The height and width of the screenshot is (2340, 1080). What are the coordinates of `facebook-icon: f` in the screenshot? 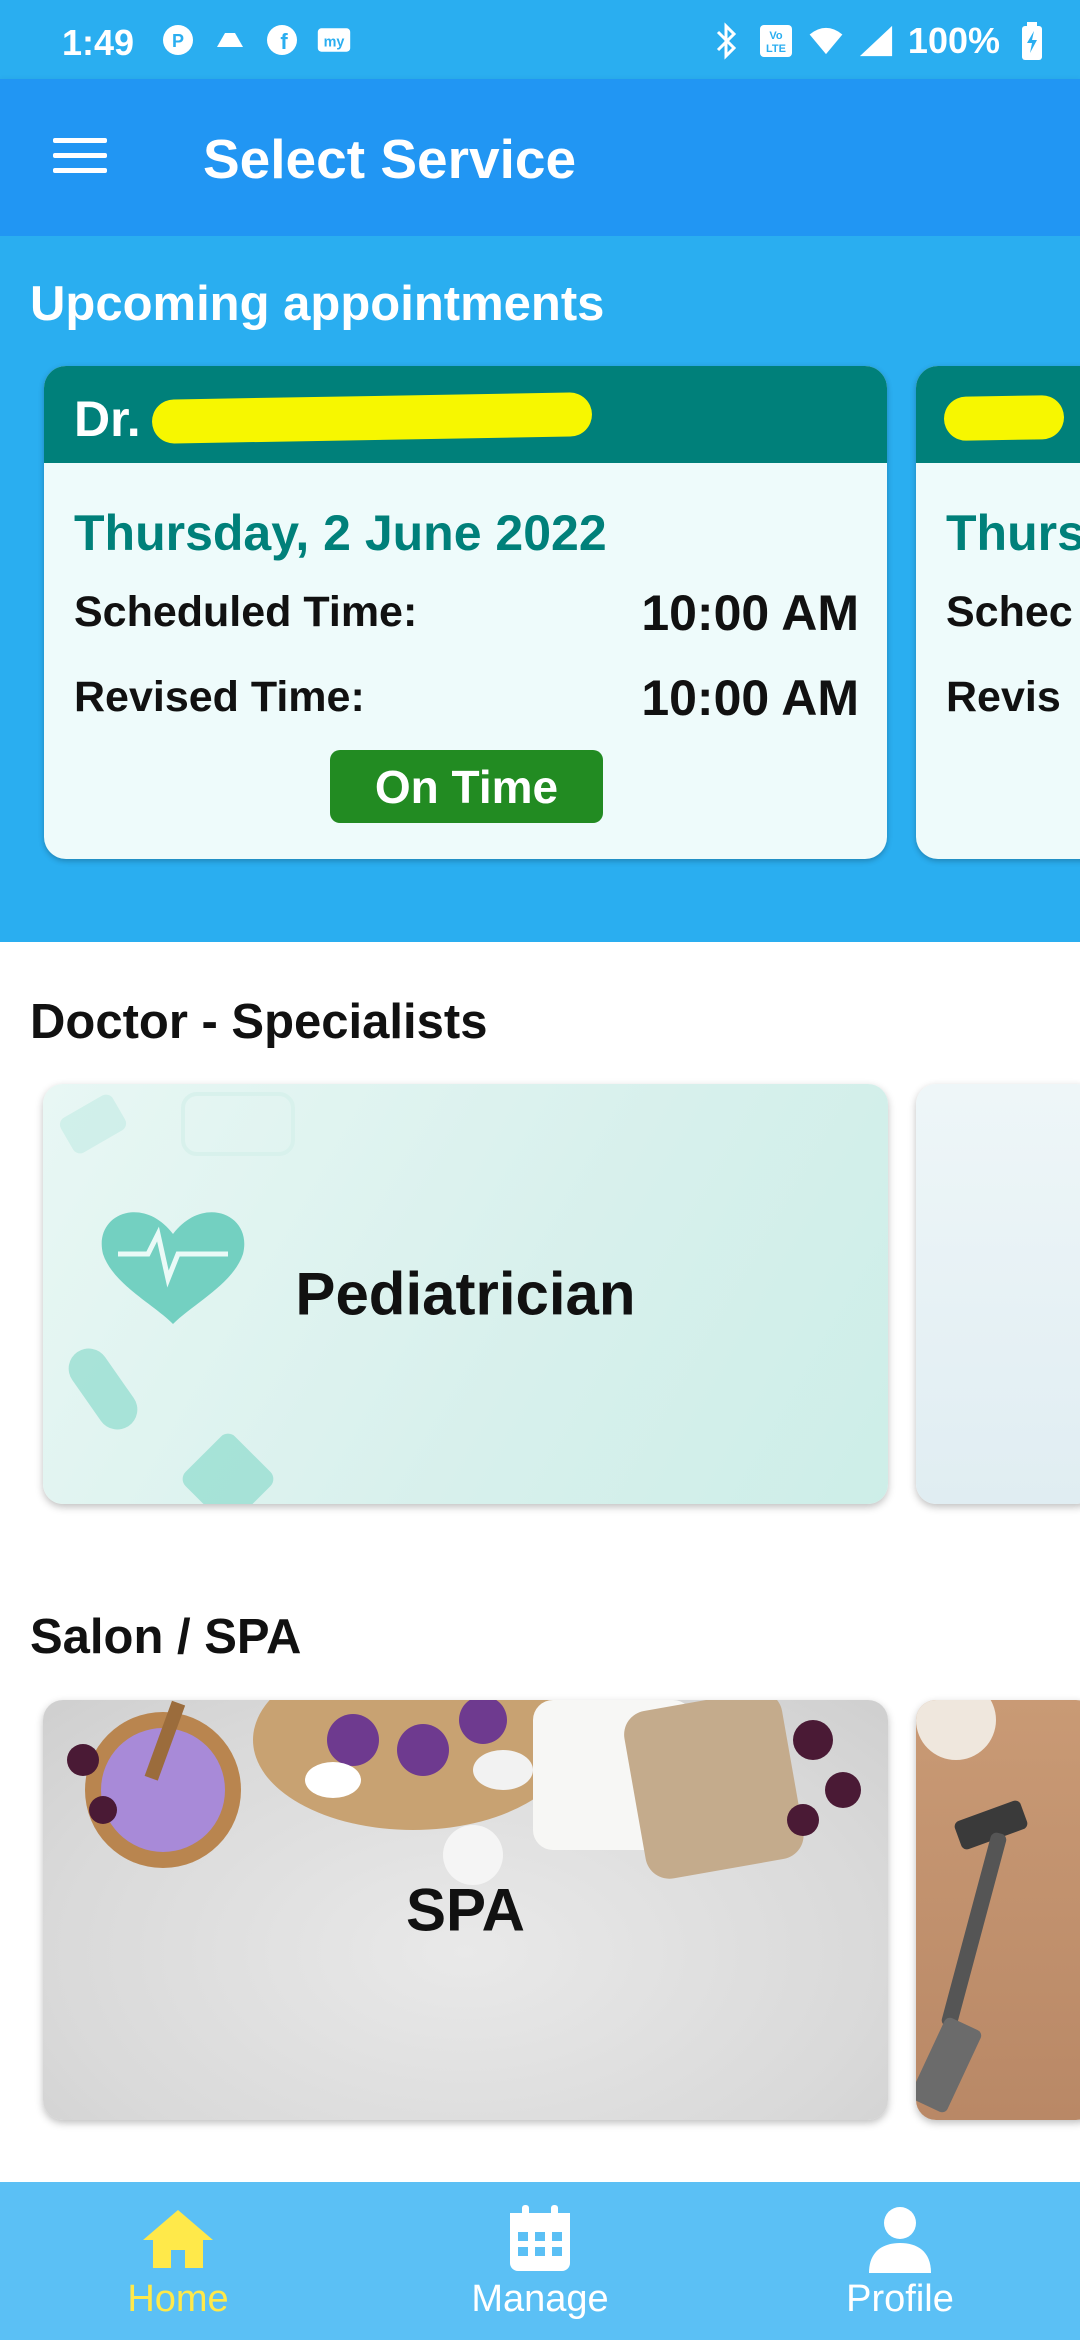 It's located at (282, 40).